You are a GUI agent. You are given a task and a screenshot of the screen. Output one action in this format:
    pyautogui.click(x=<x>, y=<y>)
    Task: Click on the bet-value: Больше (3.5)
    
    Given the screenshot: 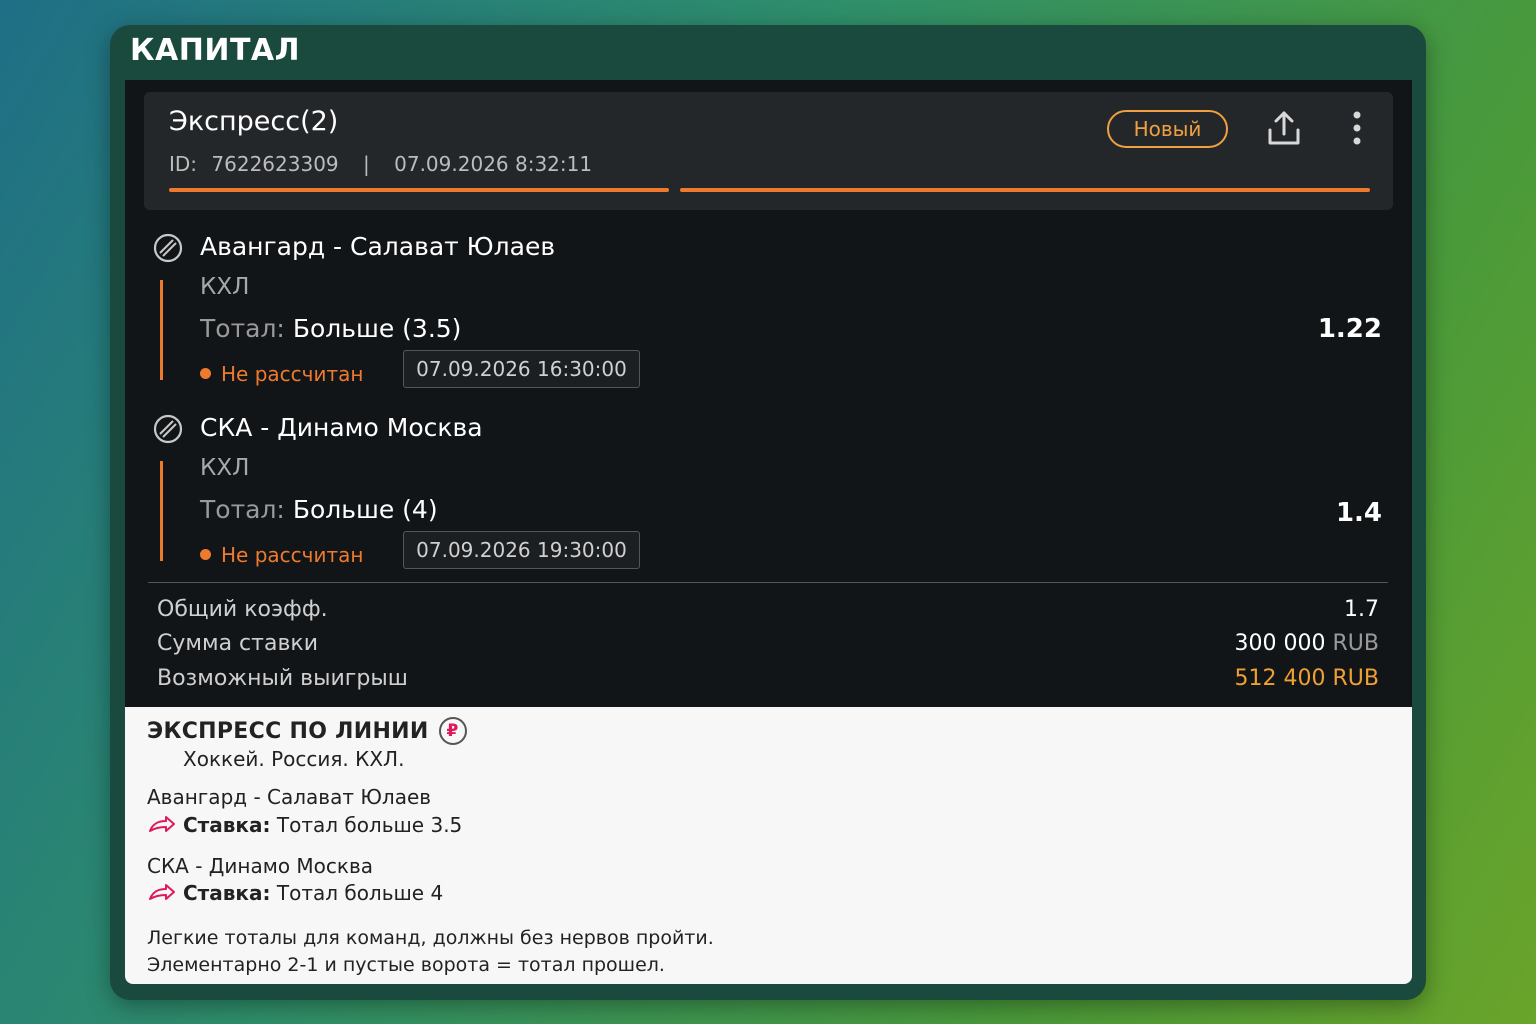 What is the action you would take?
    pyautogui.click(x=377, y=328)
    